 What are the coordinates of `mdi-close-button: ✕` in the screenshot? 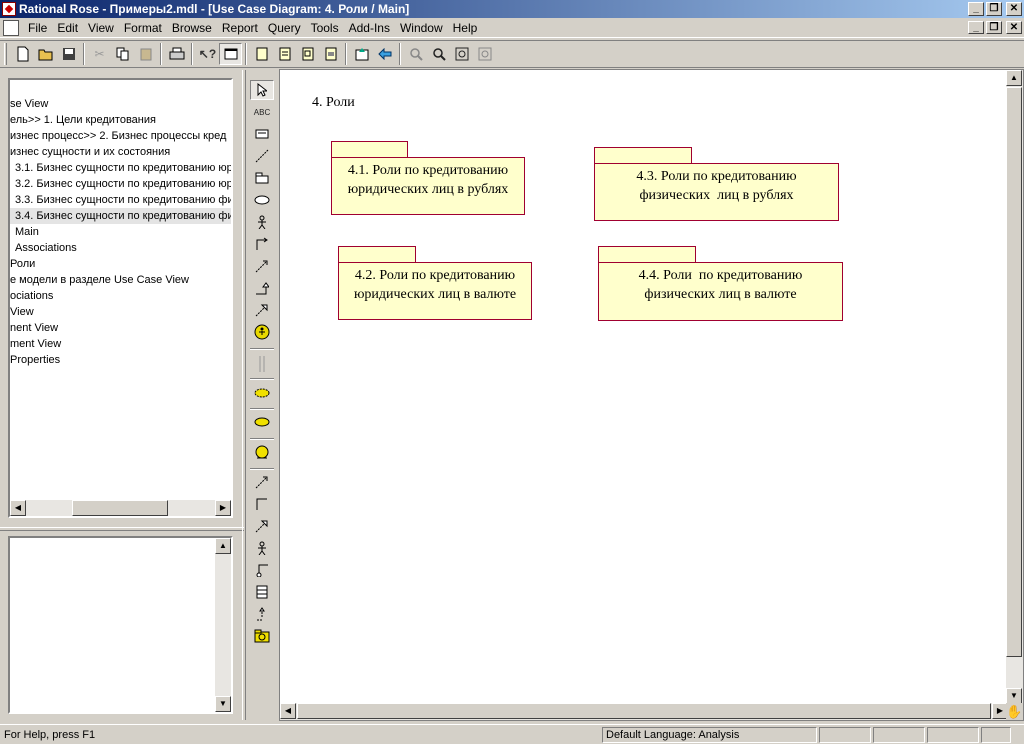 It's located at (1014, 27).